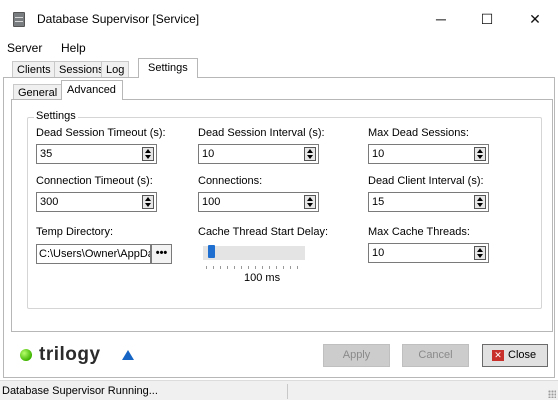 The image size is (558, 400). I want to click on connection-timeout-spinner: 300, so click(96, 202).